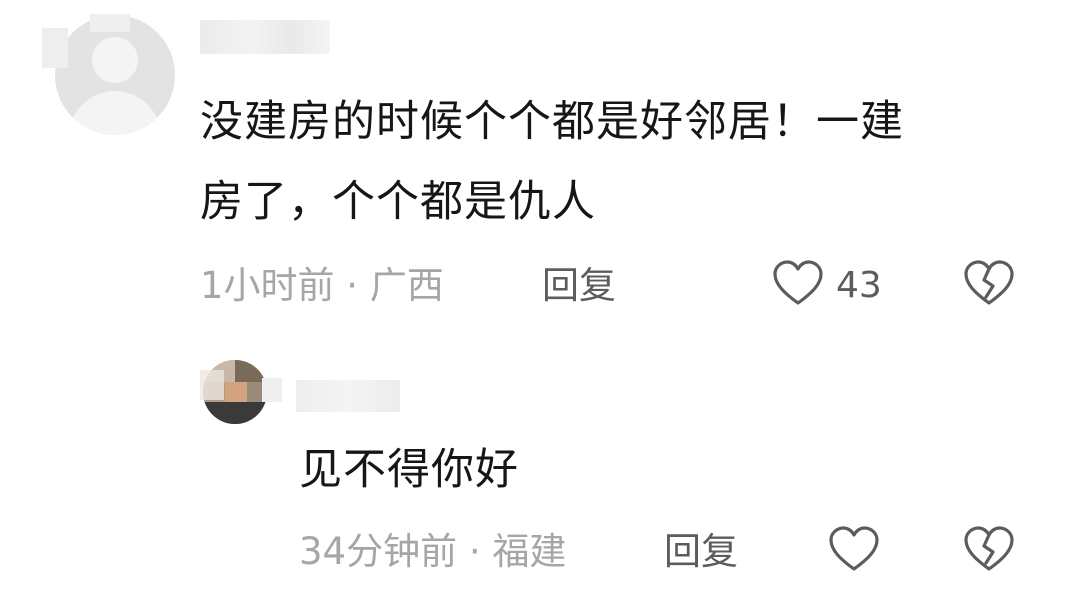 This screenshot has width=1080, height=611. Describe the element at coordinates (552, 122) in the screenshot. I see `comment-text-line: 没建房的时候个个都是好邻居！一建` at that location.